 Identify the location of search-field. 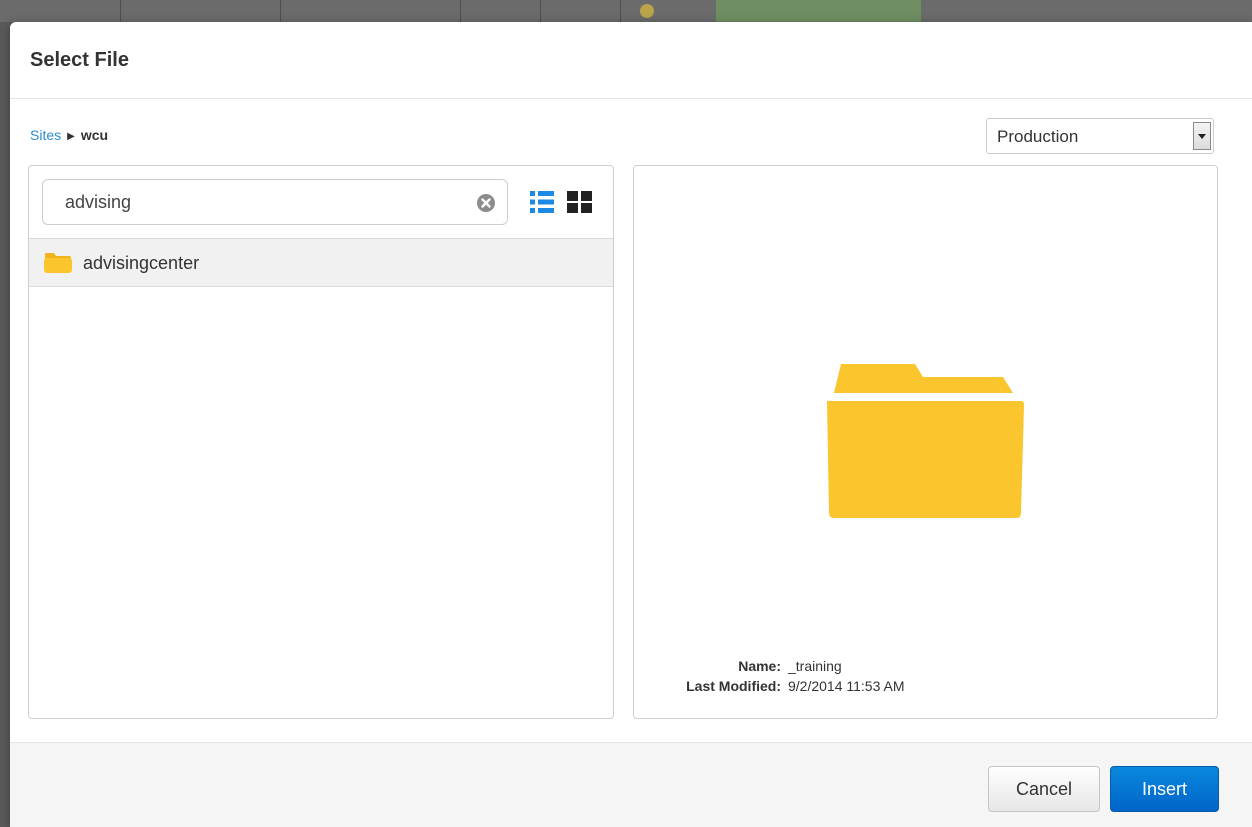
(275, 202).